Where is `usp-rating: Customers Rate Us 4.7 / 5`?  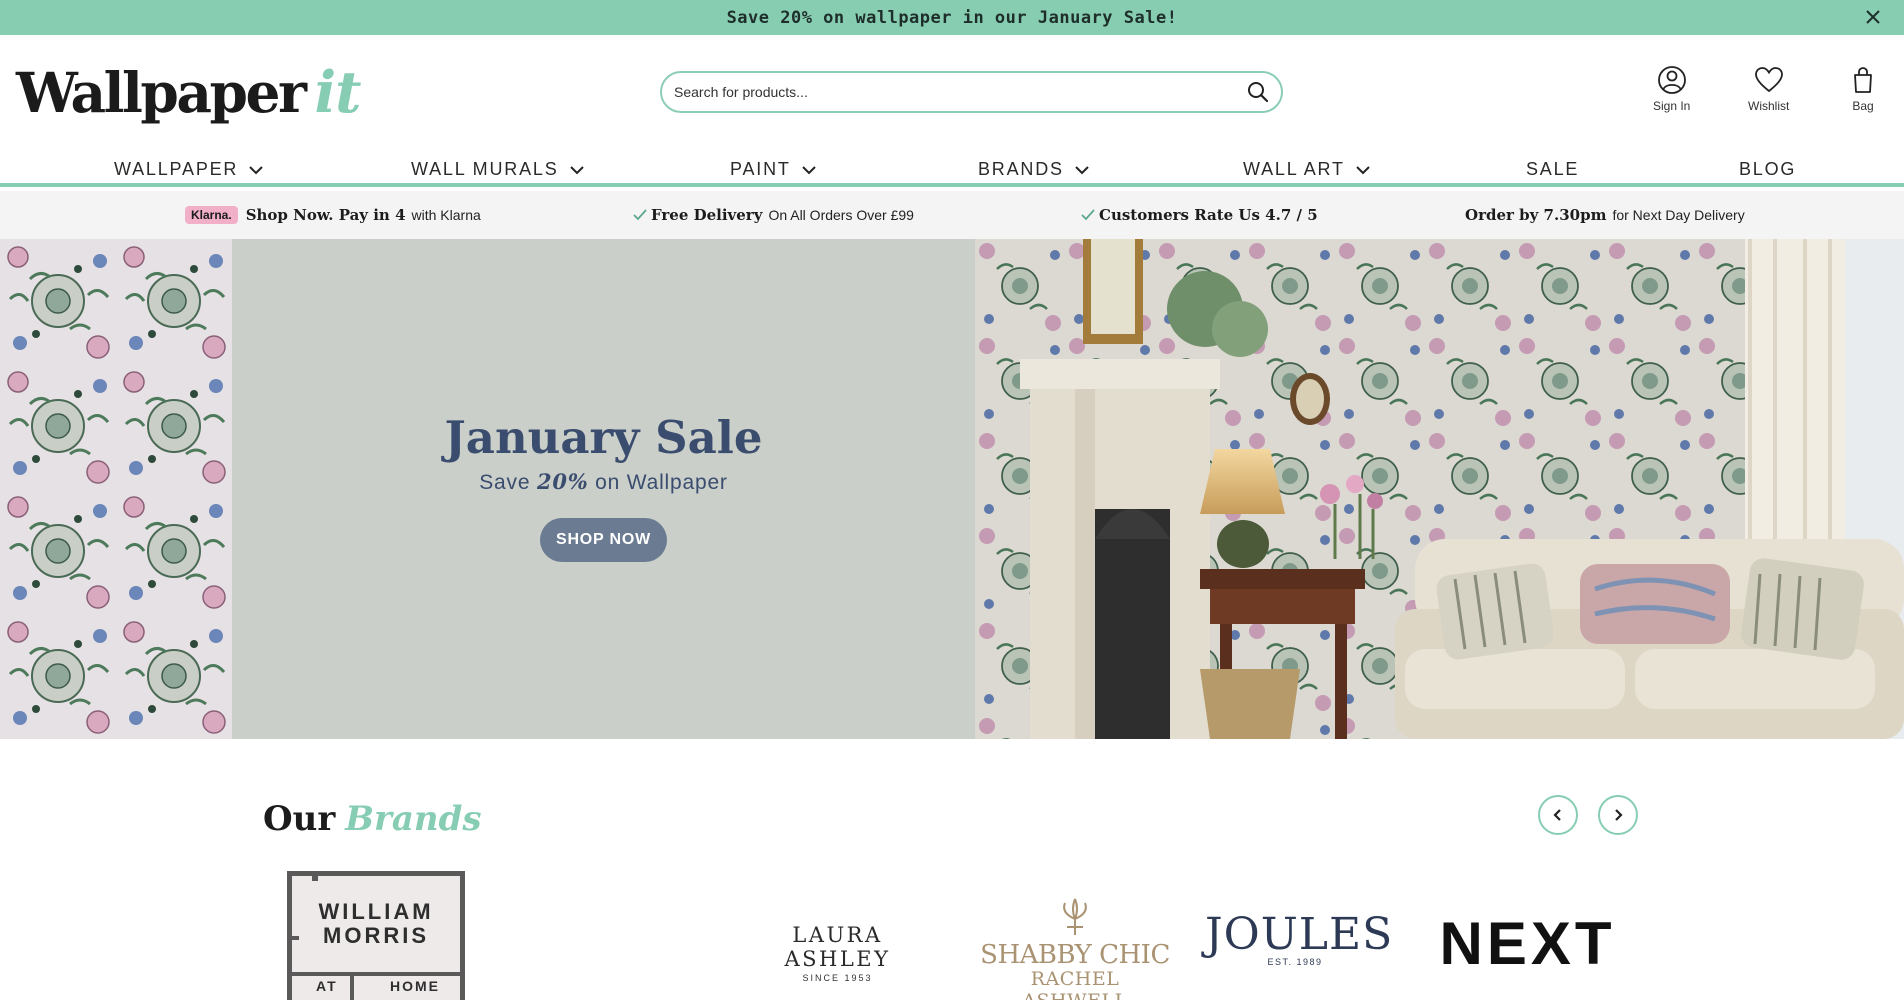
usp-rating: Customers Rate Us 4.7 / 5 is located at coordinates (1199, 215).